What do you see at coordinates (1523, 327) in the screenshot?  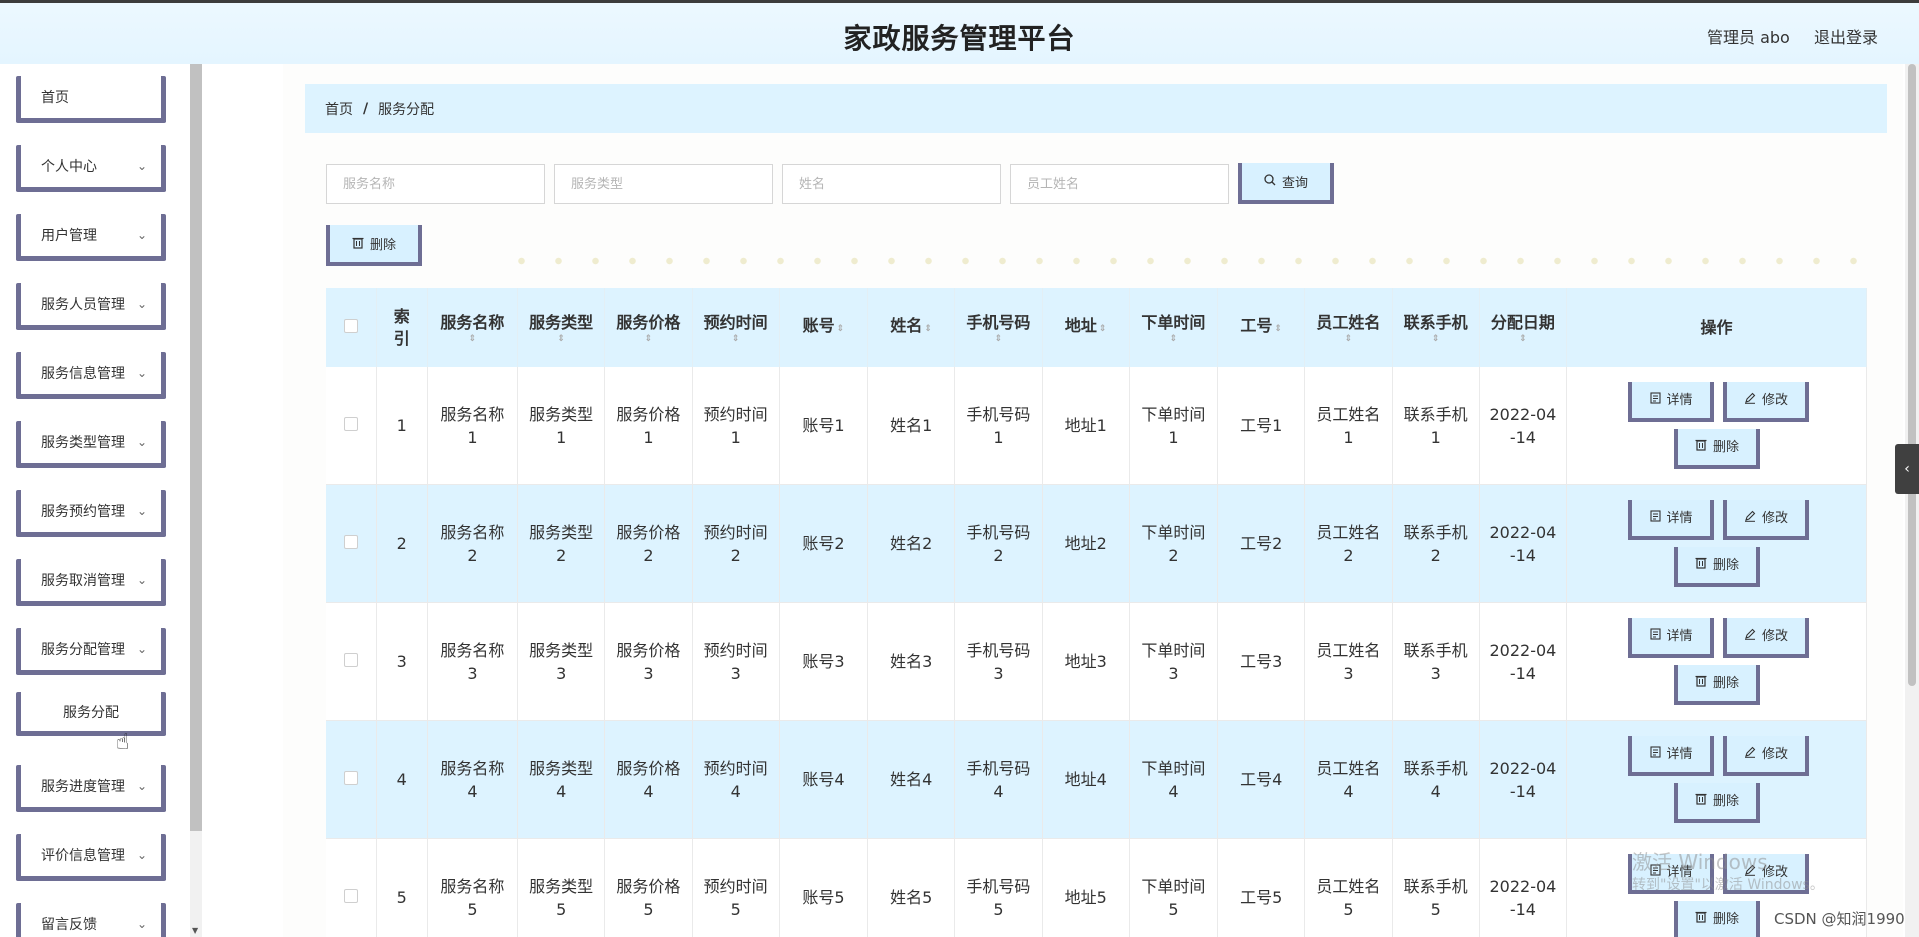 I see `col-assign-date: 分配日期 ⇕` at bounding box center [1523, 327].